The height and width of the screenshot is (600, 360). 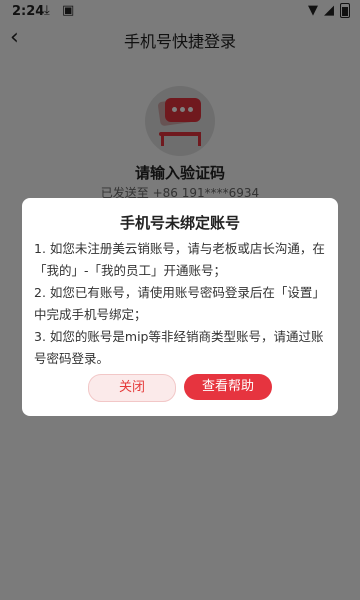 I want to click on dialog-title: 手机号未绑定账号, so click(x=179, y=223).